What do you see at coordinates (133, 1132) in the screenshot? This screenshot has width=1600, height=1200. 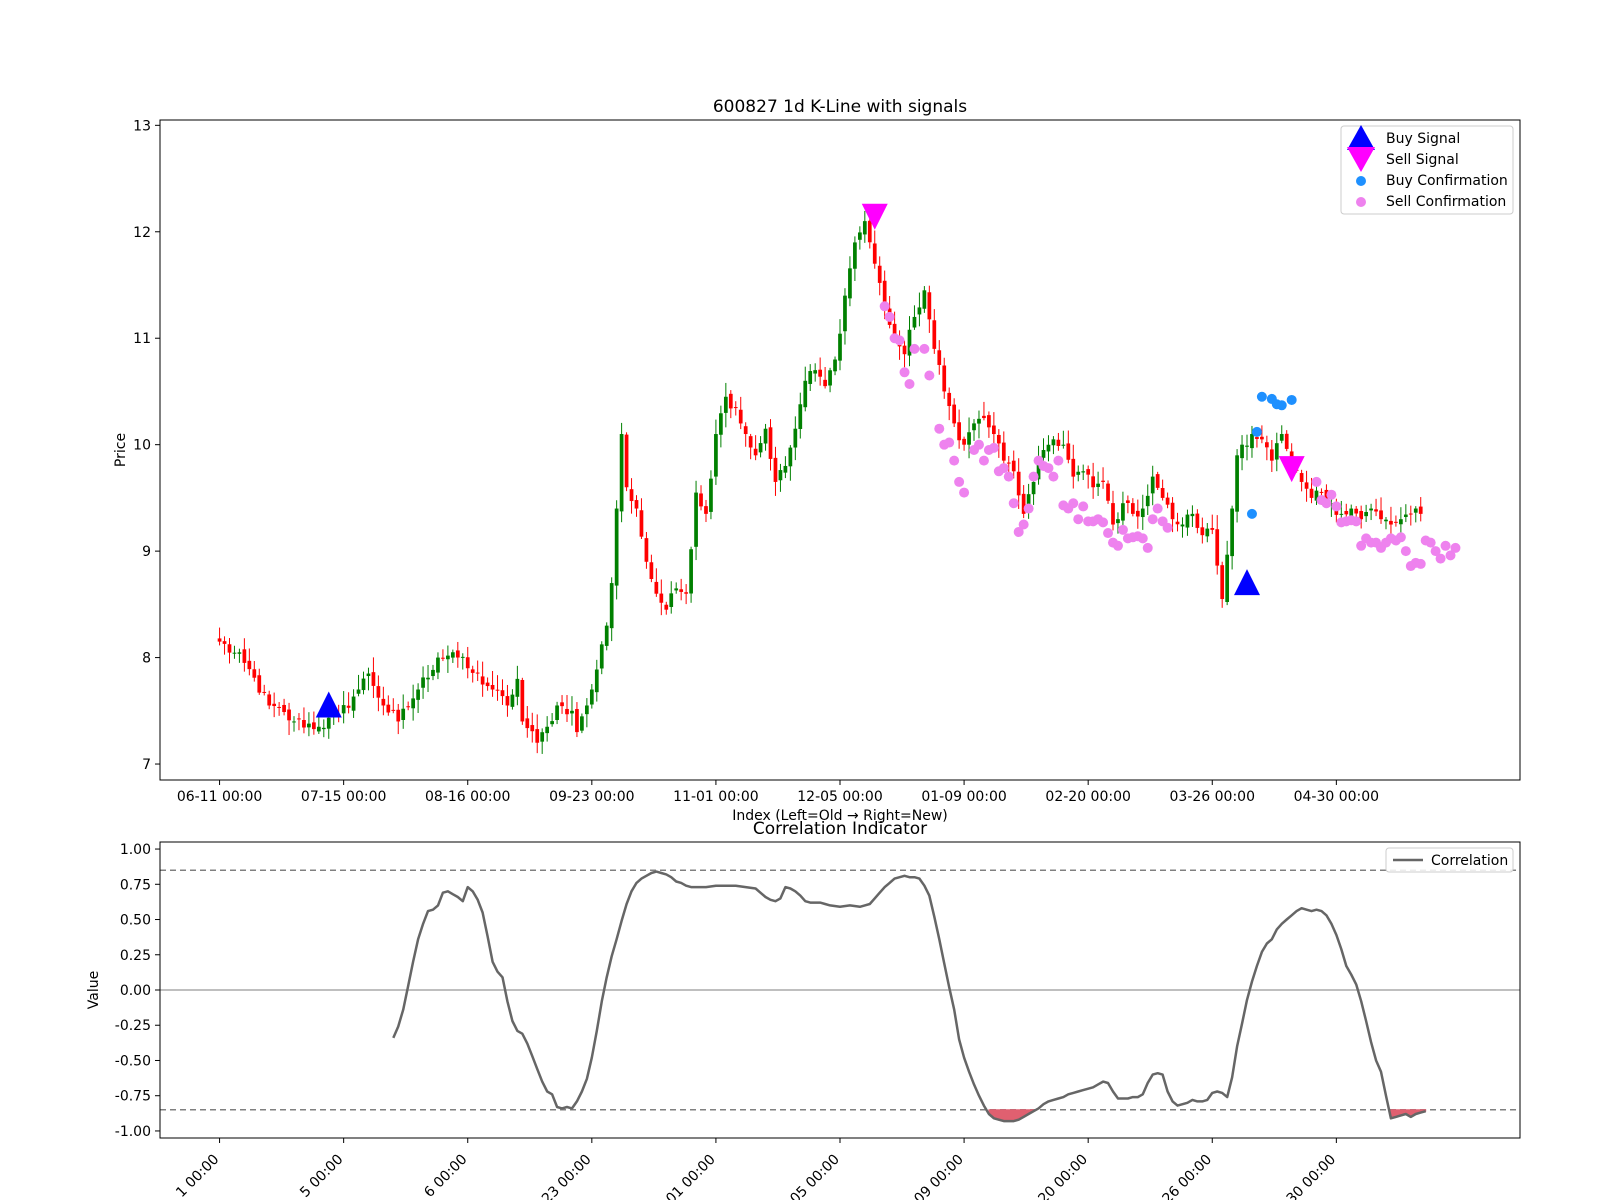 I see `y-tick-label: -1.00` at bounding box center [133, 1132].